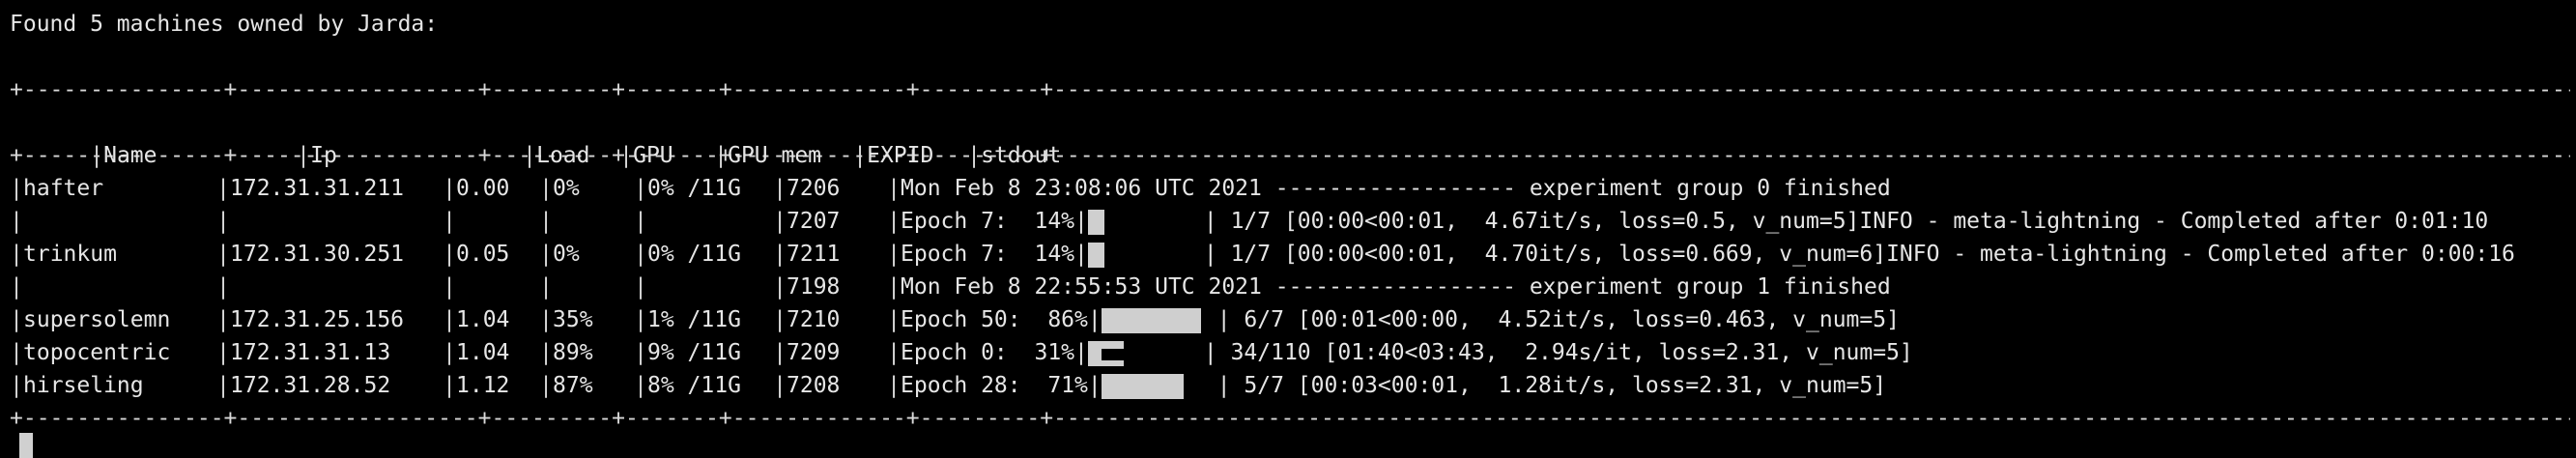 This screenshot has height=458, width=2576. What do you see at coordinates (1022, 155) in the screenshot?
I see `col-header-stdout: stdout` at bounding box center [1022, 155].